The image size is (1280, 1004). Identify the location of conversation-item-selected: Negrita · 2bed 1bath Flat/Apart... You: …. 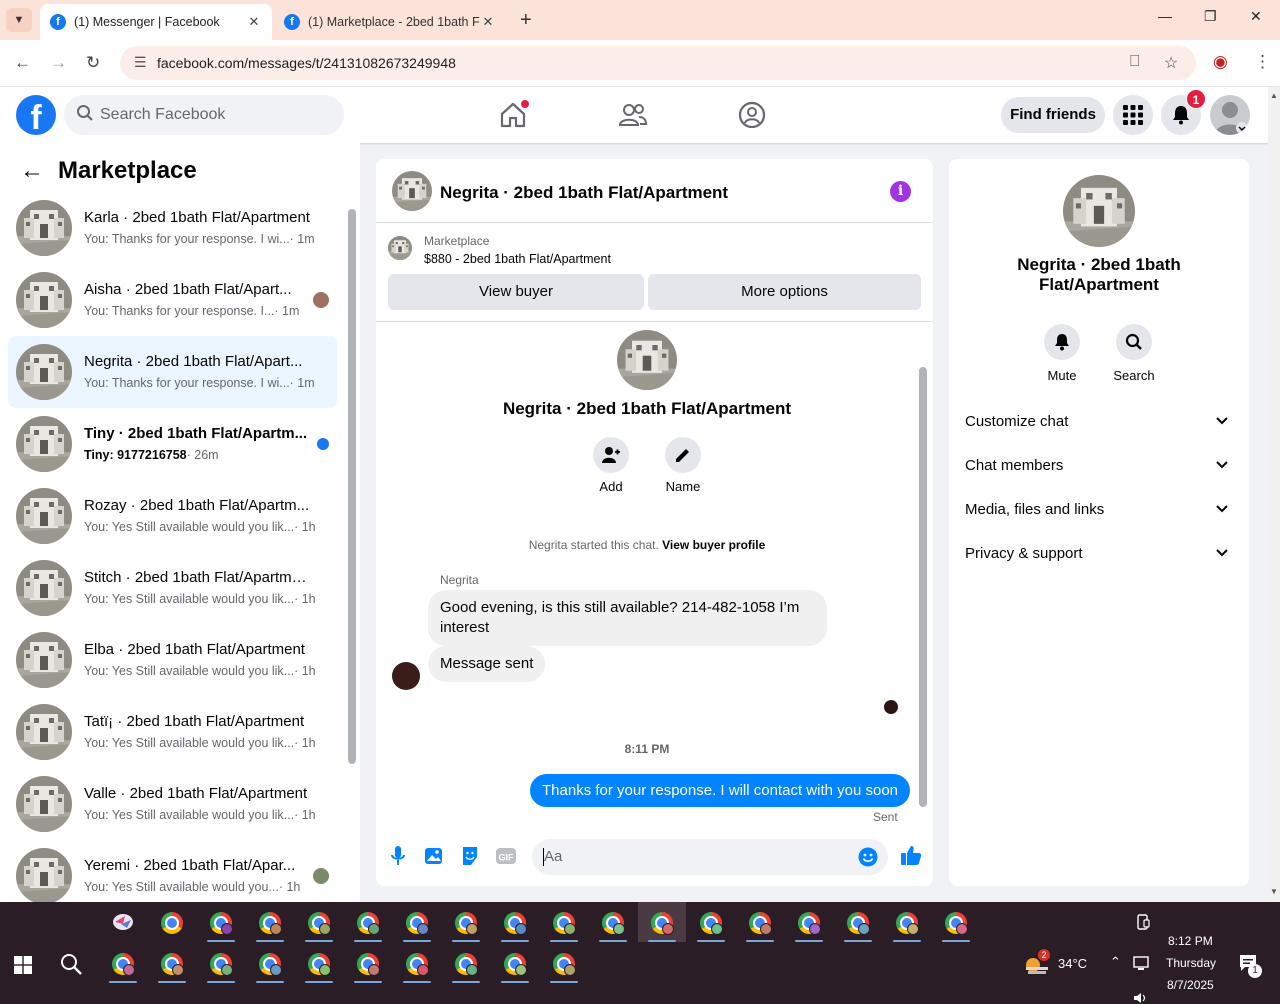
(172, 372).